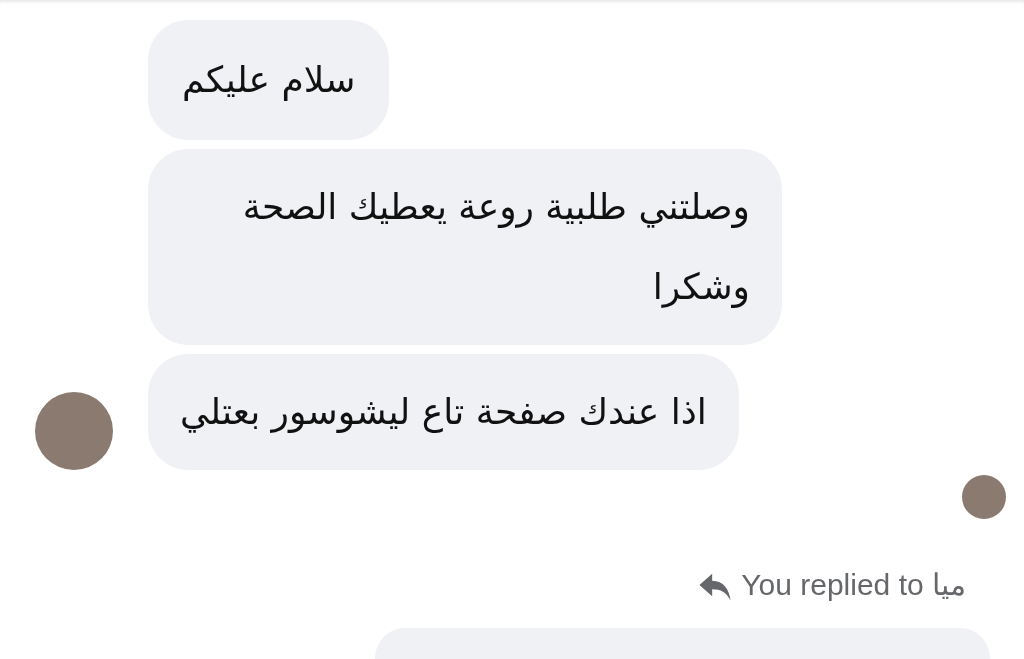  I want to click on seen-avatar-photo-placeholder, so click(984, 497).